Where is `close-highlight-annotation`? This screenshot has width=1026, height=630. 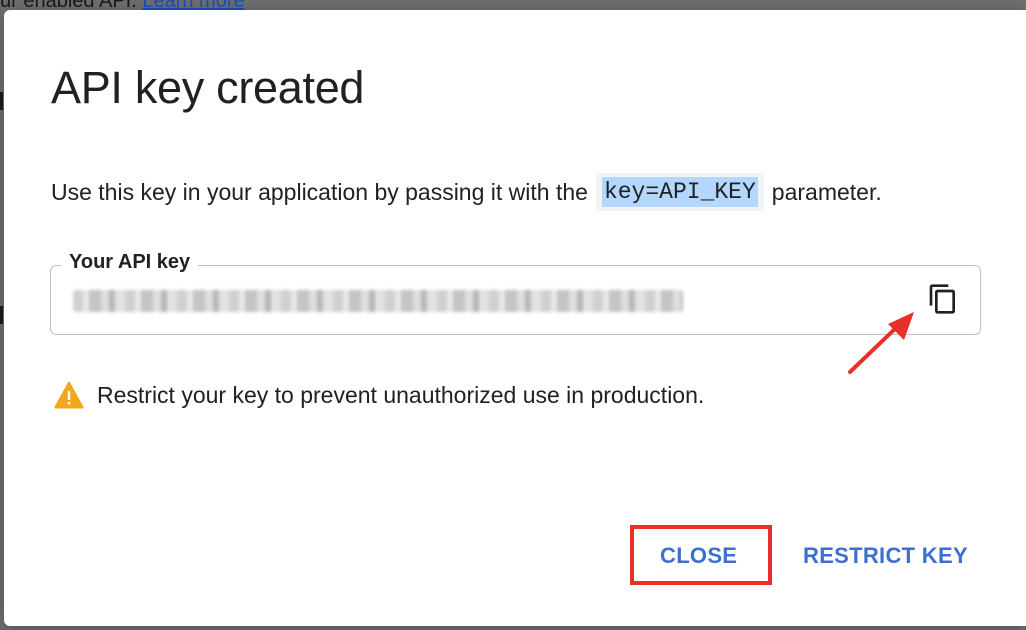 close-highlight-annotation is located at coordinates (701, 555).